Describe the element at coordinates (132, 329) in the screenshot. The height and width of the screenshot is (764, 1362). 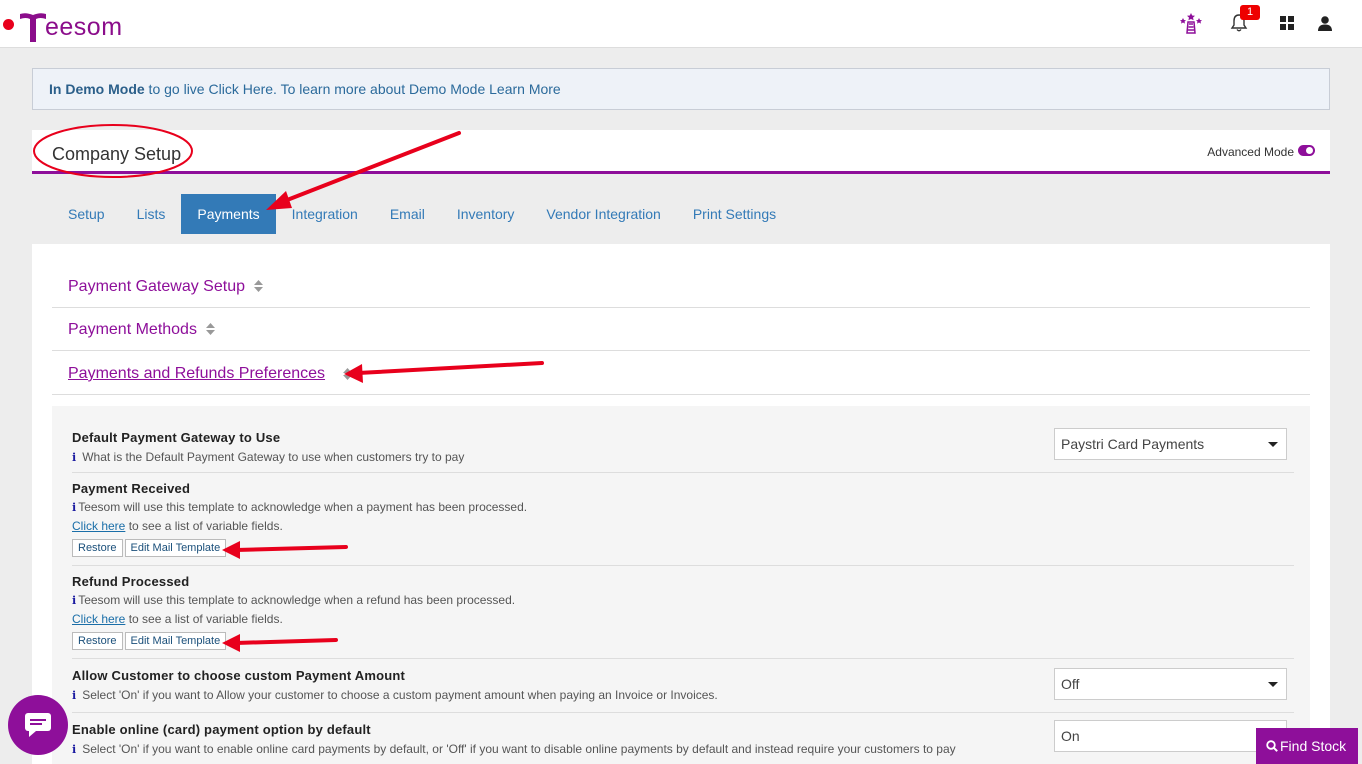
I see `section-title: Payment Methods` at that location.